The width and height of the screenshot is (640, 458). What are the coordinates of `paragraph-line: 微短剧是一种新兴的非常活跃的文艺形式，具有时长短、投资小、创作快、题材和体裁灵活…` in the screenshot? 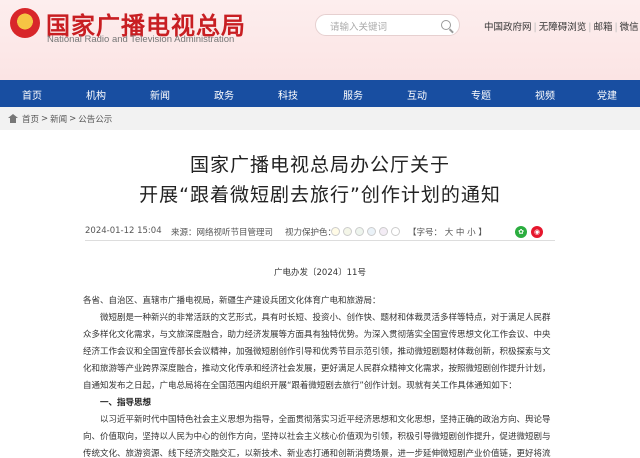 It's located at (317, 318).